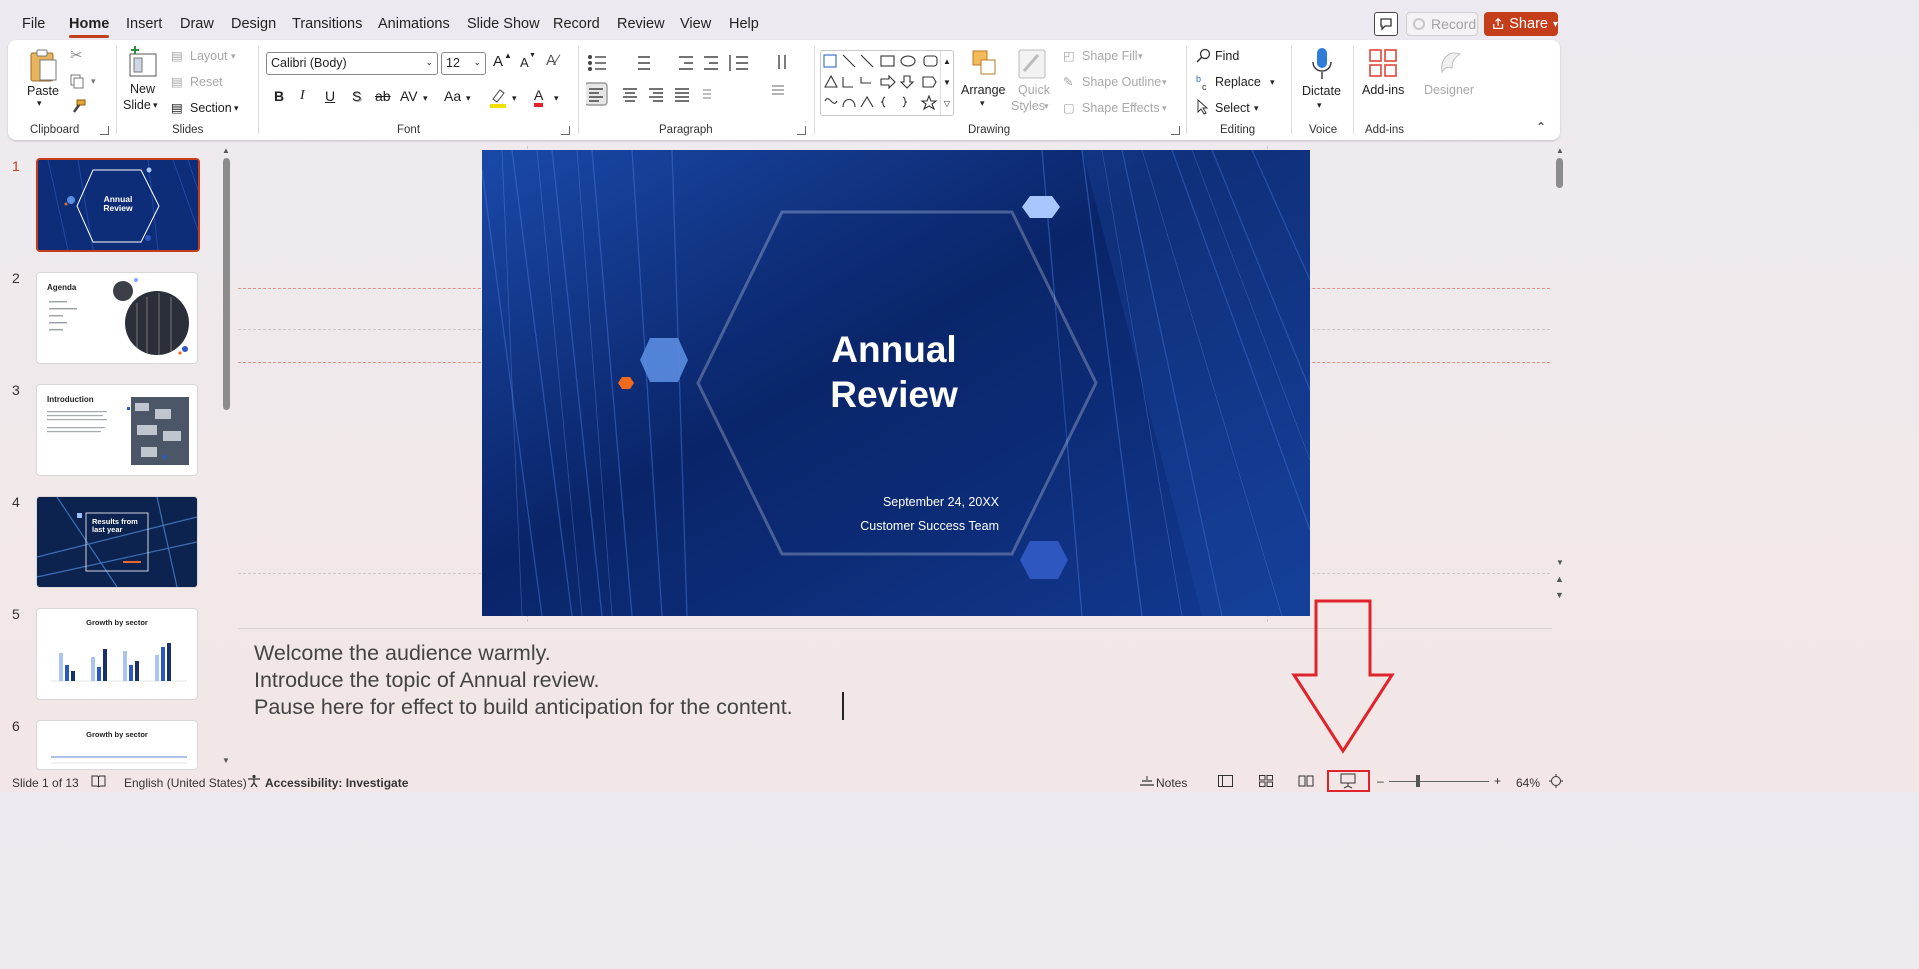 Image resolution: width=1919 pixels, height=969 pixels. Describe the element at coordinates (1386, 24) in the screenshot. I see `comments-button` at that location.